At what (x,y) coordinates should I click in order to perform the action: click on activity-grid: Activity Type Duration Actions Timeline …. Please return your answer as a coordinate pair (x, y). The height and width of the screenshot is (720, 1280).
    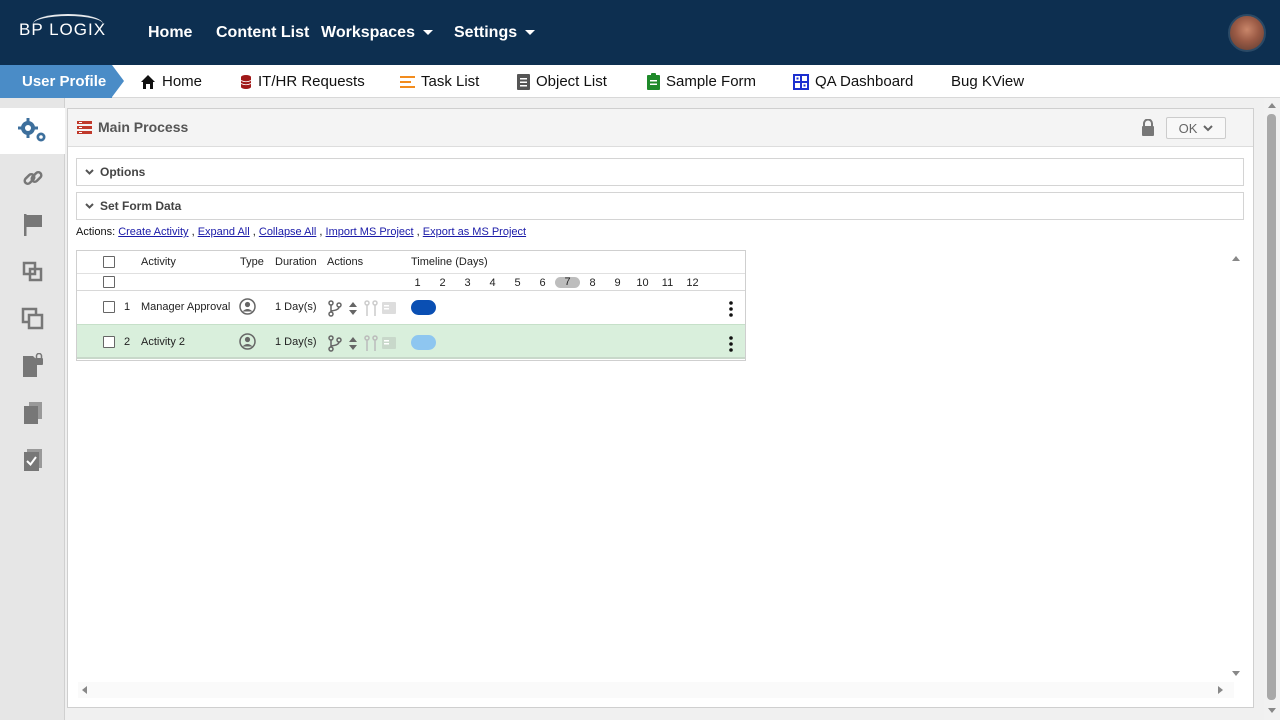
    Looking at the image, I should click on (411, 305).